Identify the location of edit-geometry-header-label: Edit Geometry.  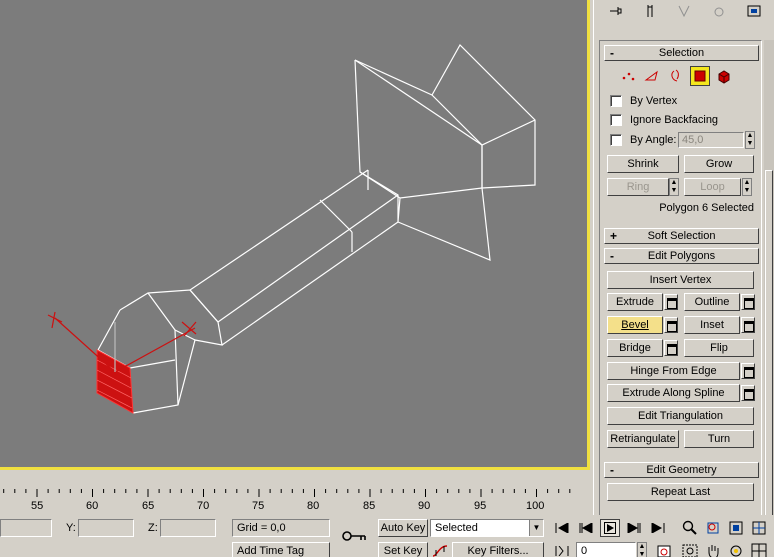
(681, 470).